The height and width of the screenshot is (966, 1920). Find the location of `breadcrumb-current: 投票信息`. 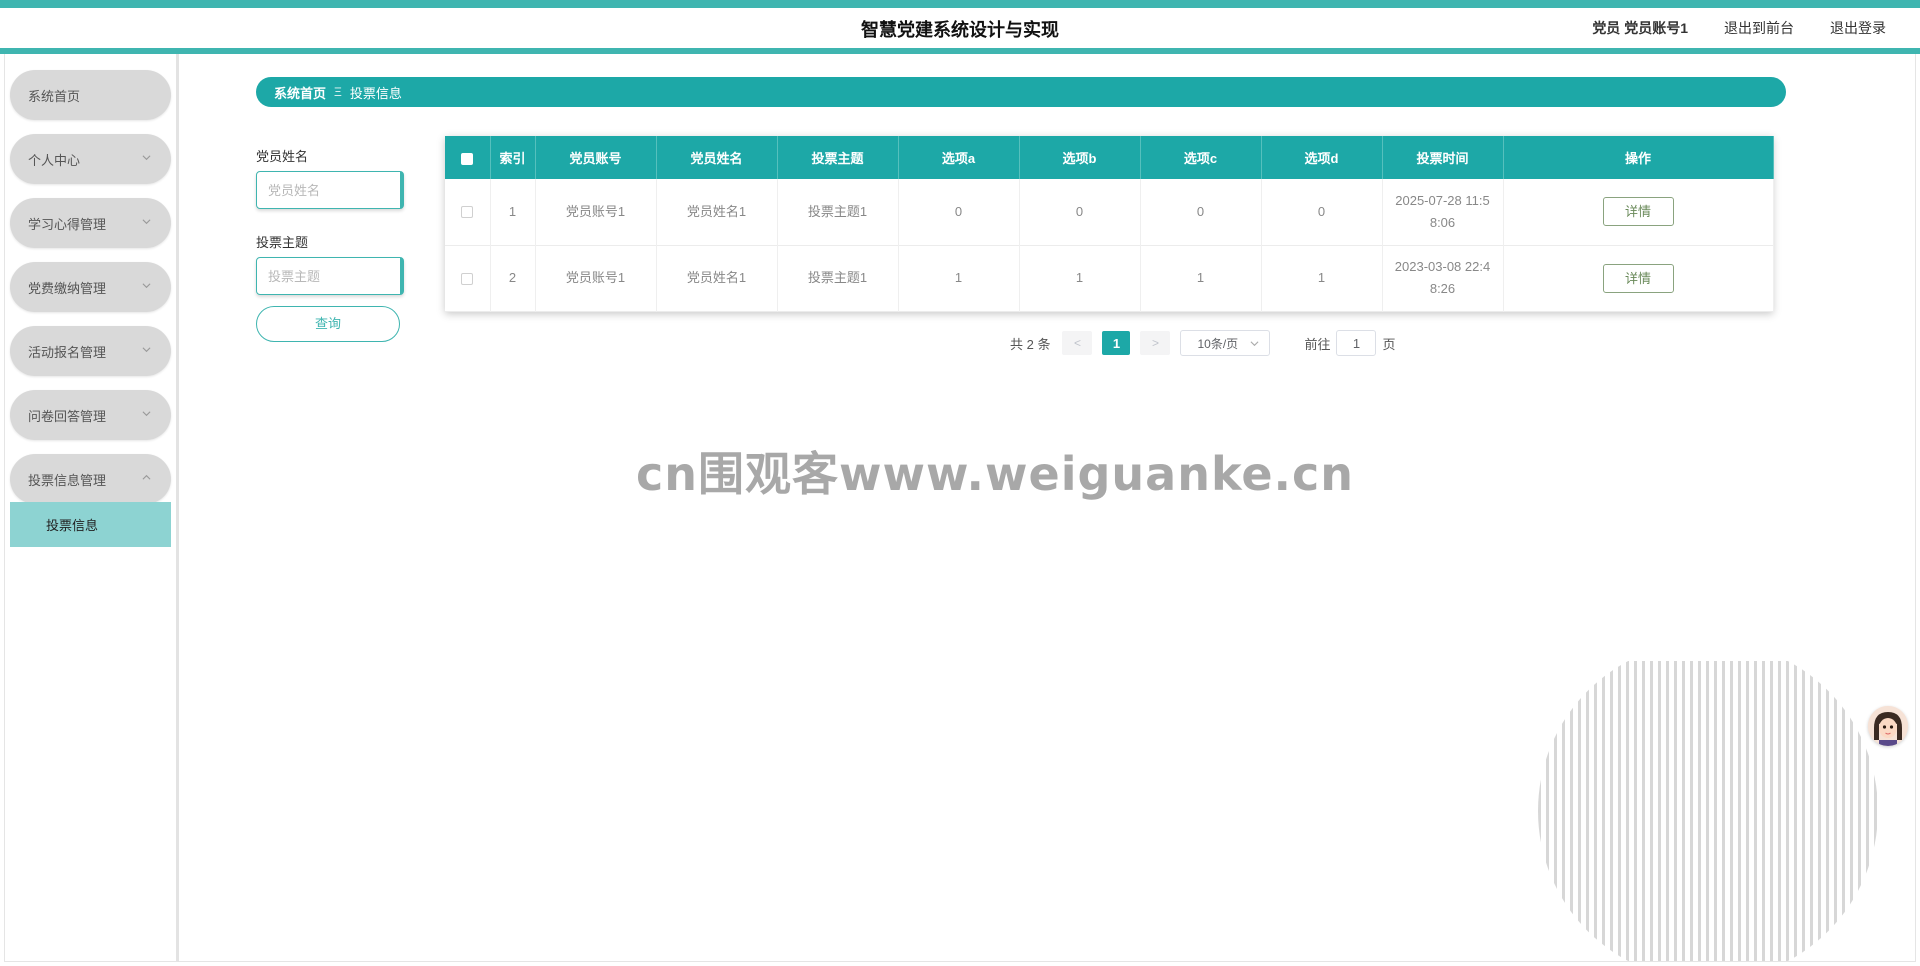

breadcrumb-current: 投票信息 is located at coordinates (375, 93).